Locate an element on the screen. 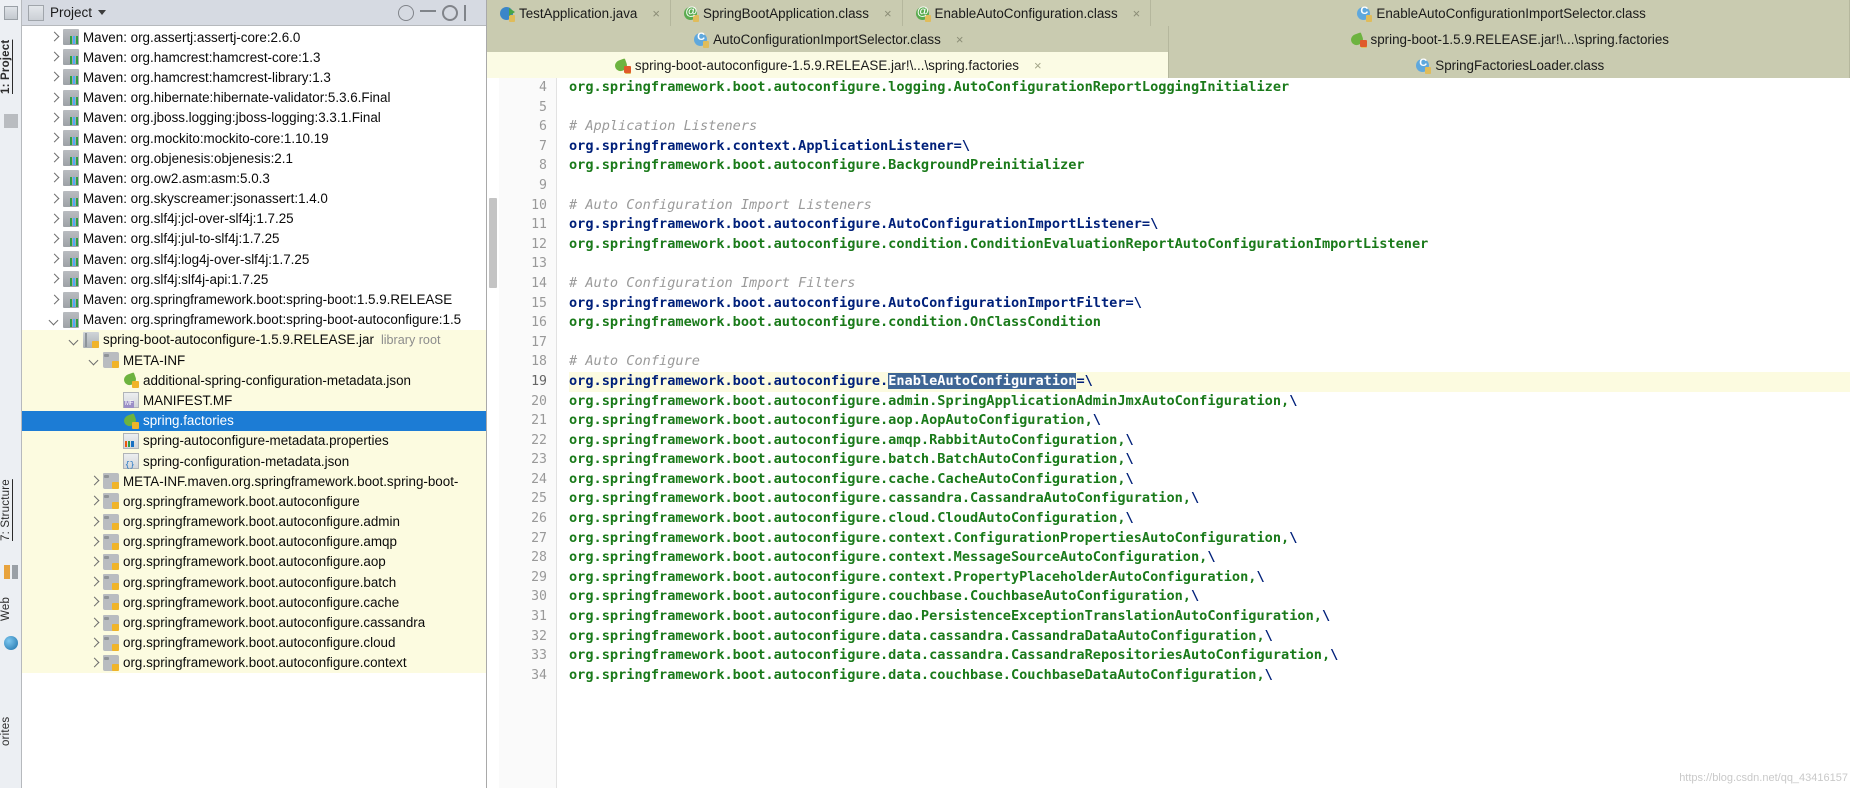  tool-window-button-structure: 7: Structure is located at coordinates (11, 510).